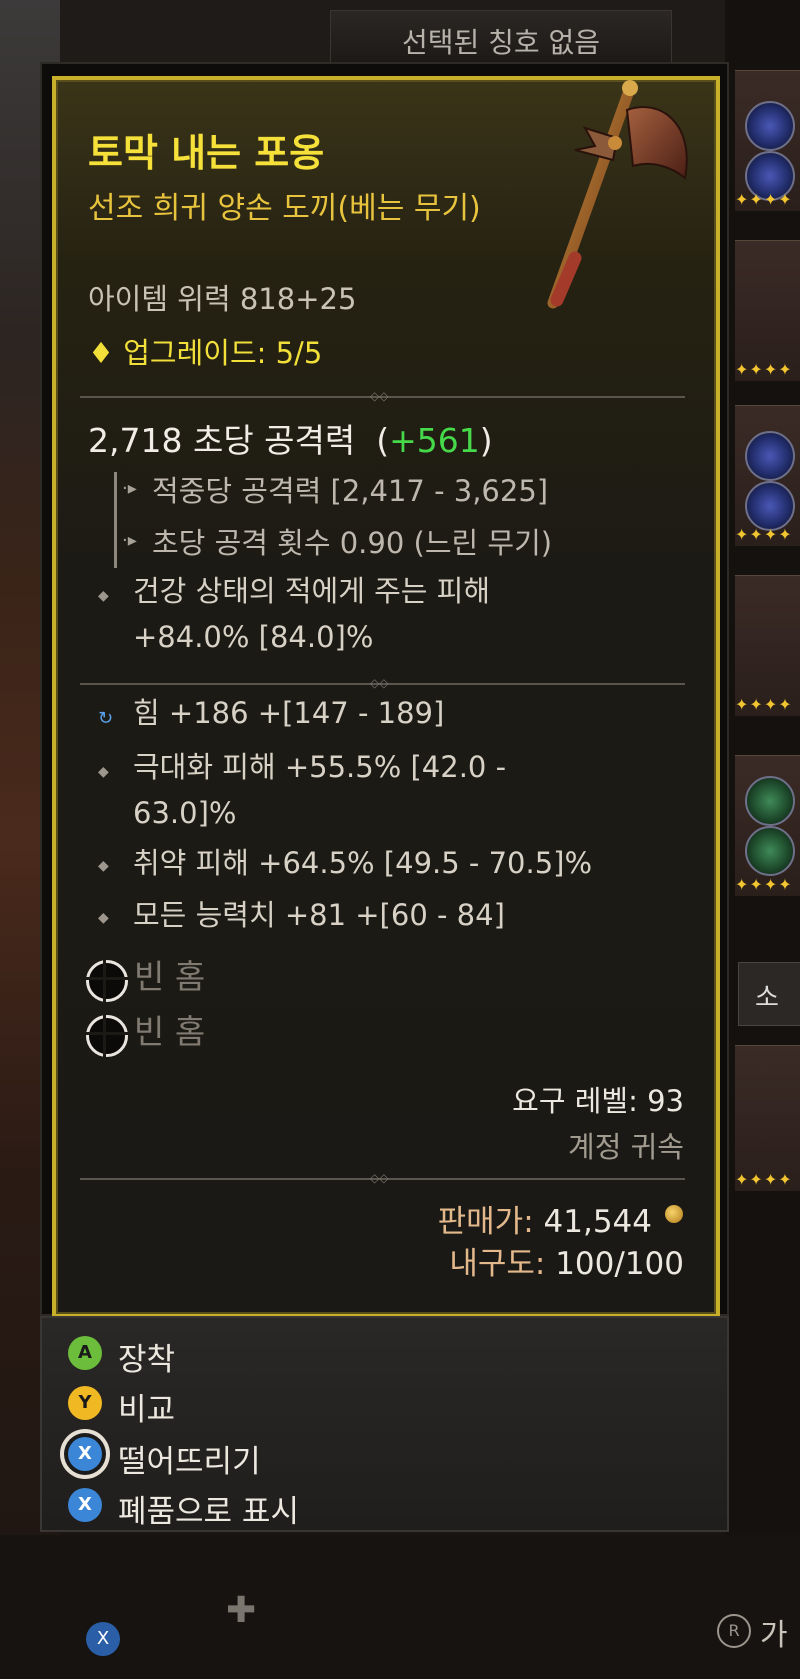  I want to click on equipment-slot-1: ✦✦✦✦, so click(767, 140).